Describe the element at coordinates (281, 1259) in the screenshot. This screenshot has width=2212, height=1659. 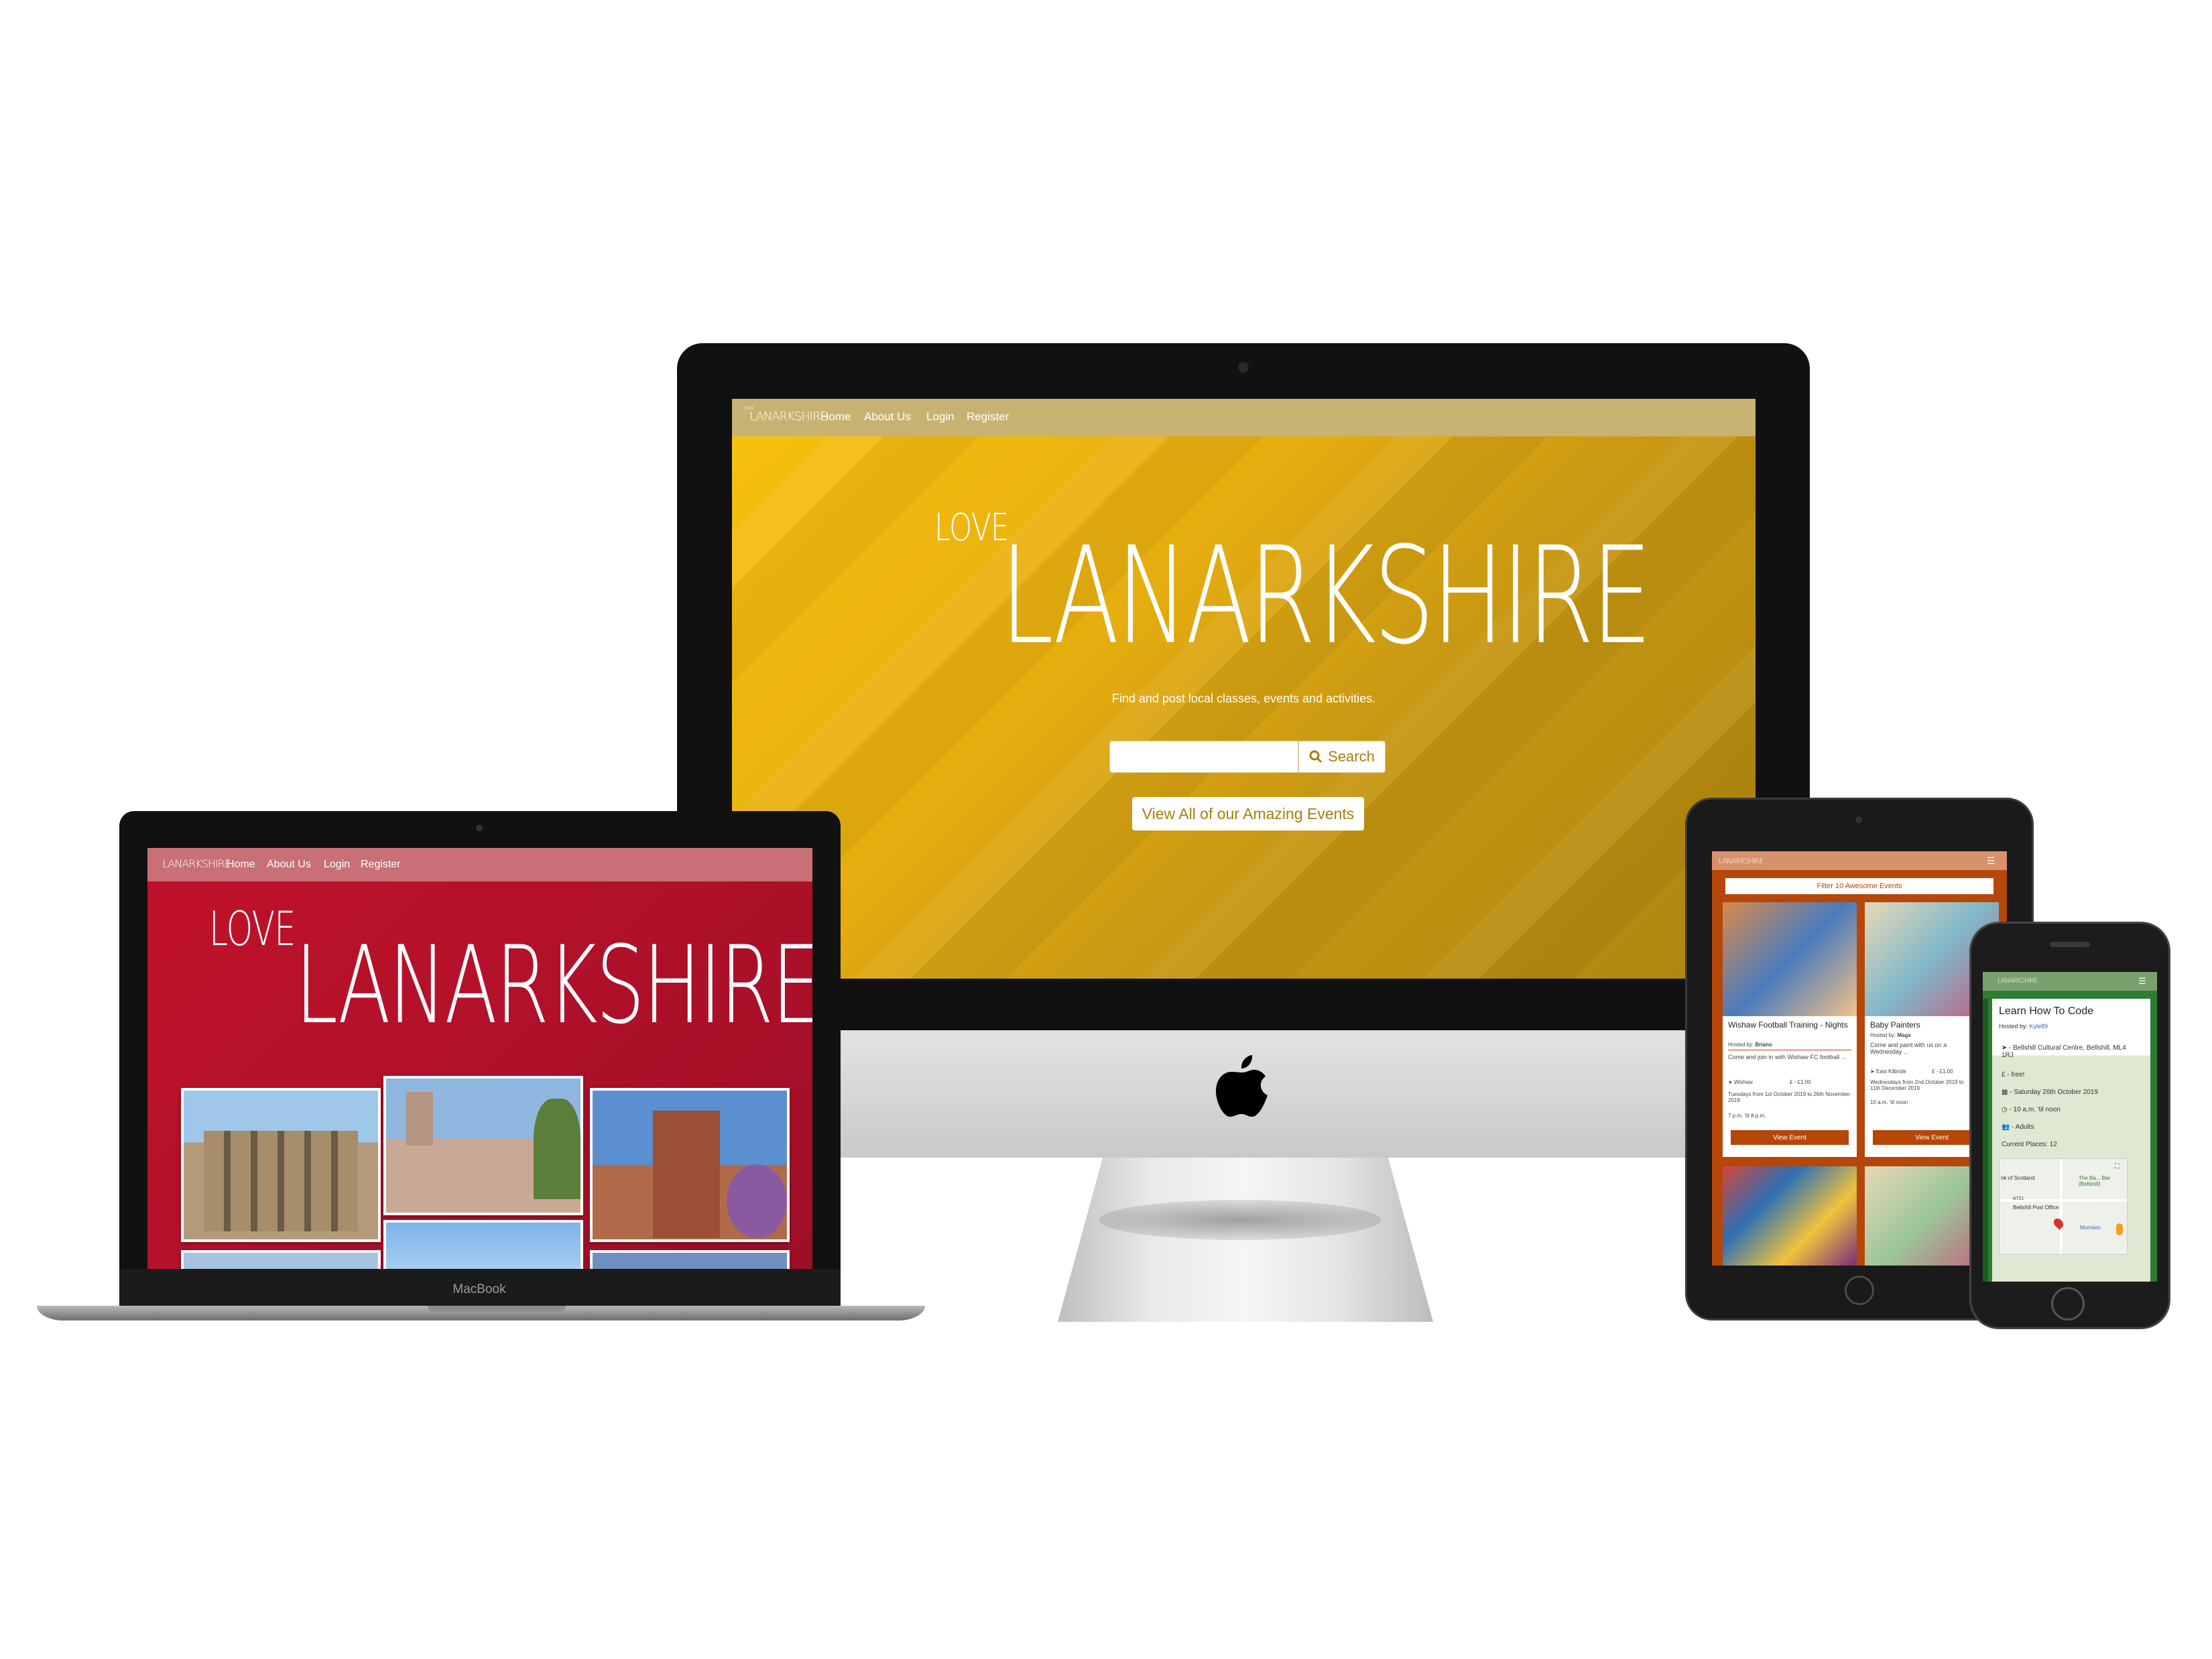
I see `photo-sky` at that location.